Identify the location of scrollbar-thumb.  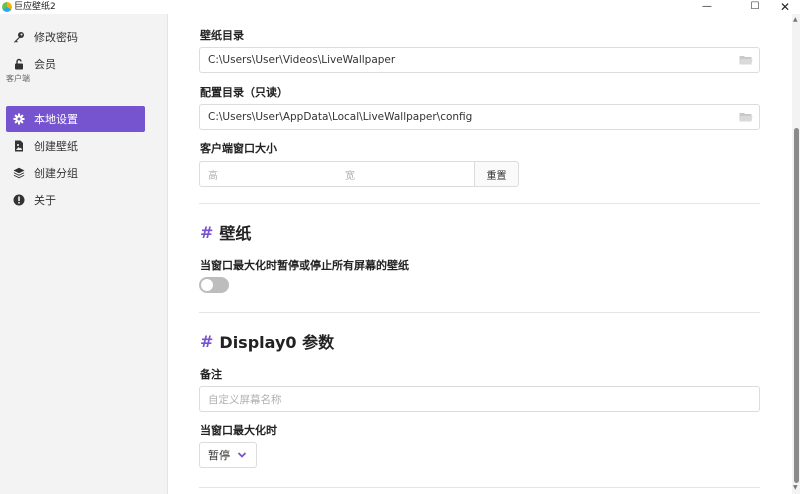
(796, 305).